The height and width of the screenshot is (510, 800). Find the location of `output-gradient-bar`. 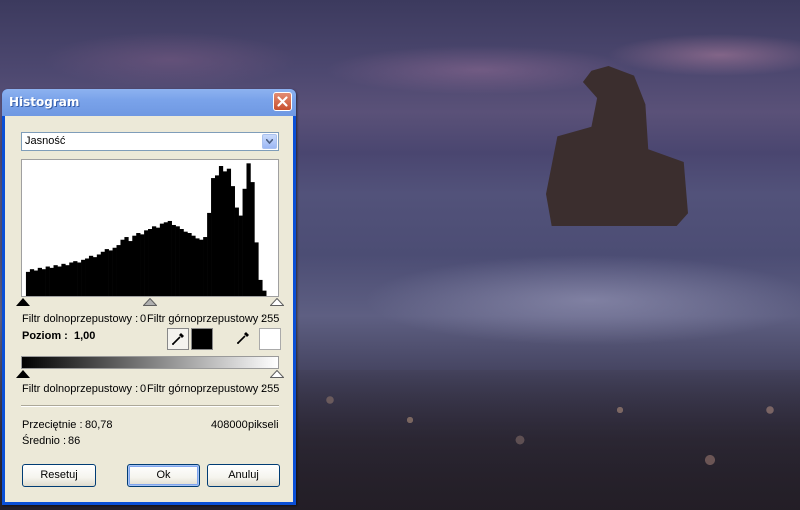

output-gradient-bar is located at coordinates (150, 362).